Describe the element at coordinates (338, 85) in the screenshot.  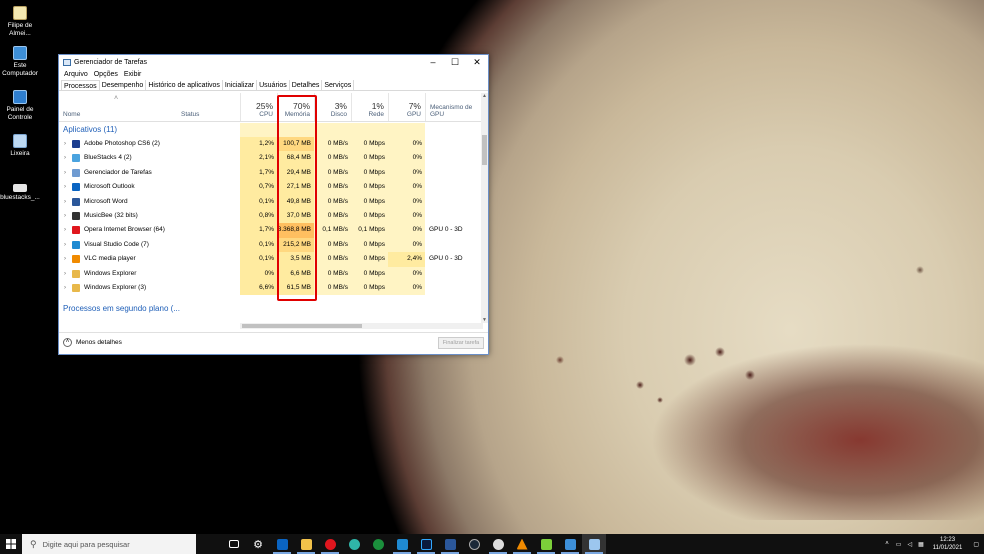
I see `tab-servicos: Serviços` at that location.